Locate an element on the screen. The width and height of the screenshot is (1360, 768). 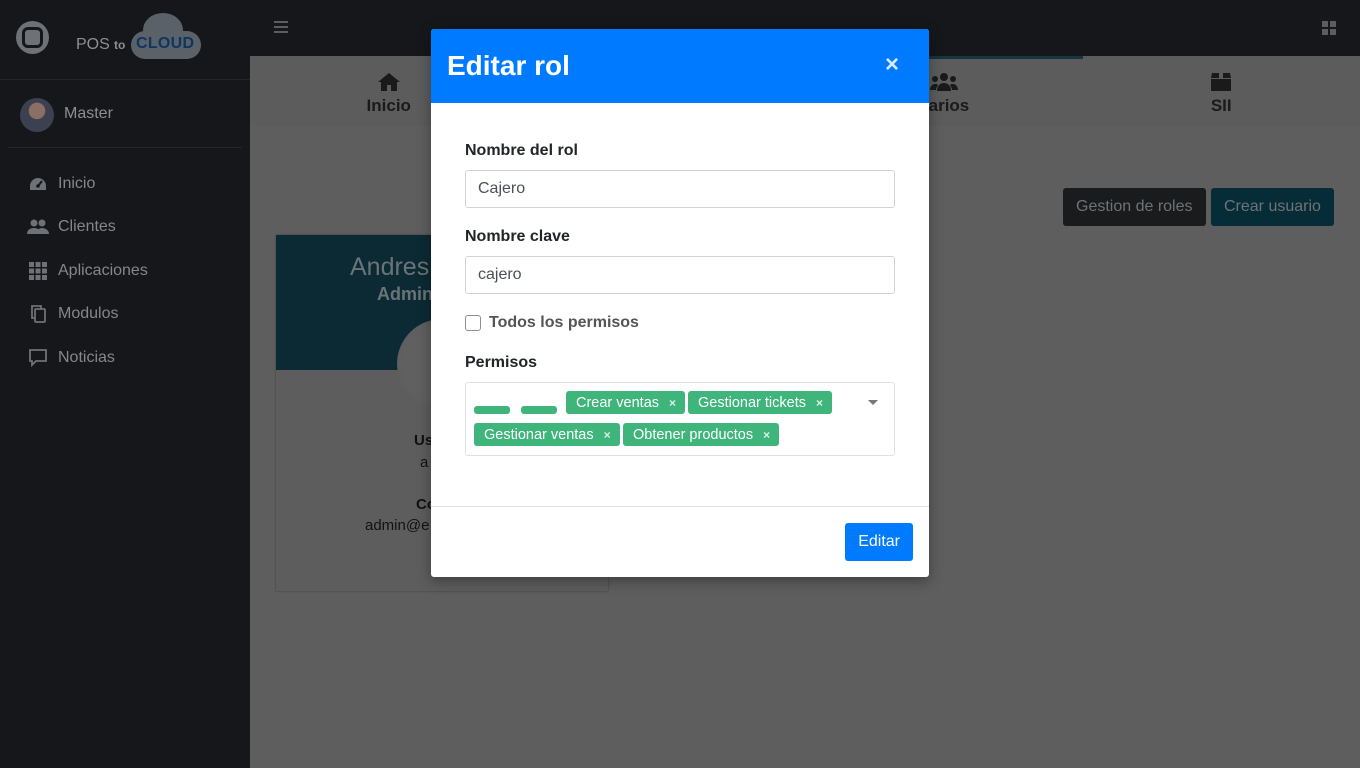
user-card-contact-value: admin@e is located at coordinates (397, 525).